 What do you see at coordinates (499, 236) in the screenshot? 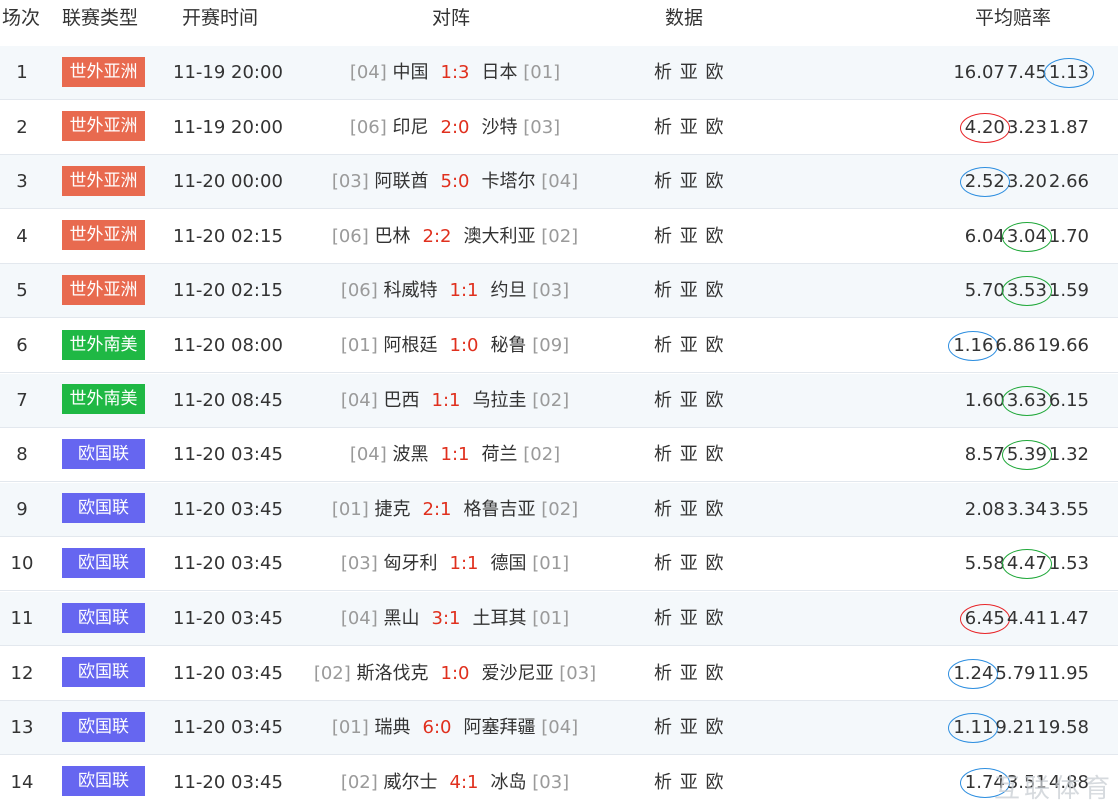
I see `away-team: 澳大利亚` at bounding box center [499, 236].